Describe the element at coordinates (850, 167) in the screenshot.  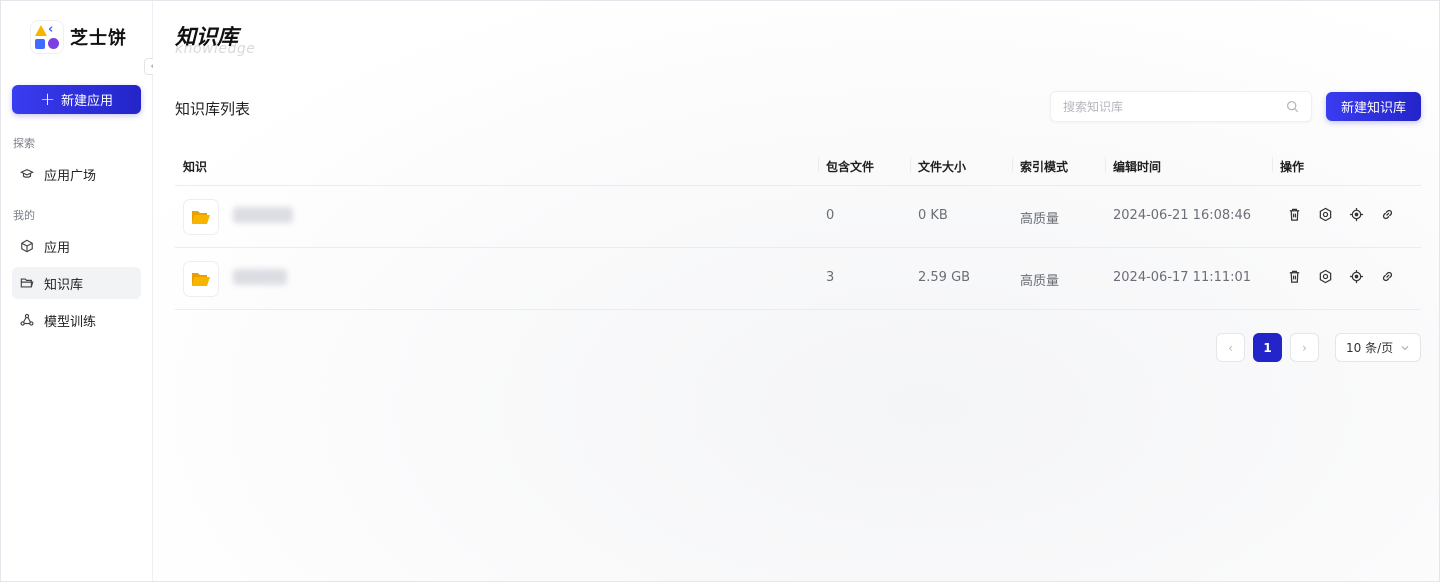
I see `column-header: 包含文件` at that location.